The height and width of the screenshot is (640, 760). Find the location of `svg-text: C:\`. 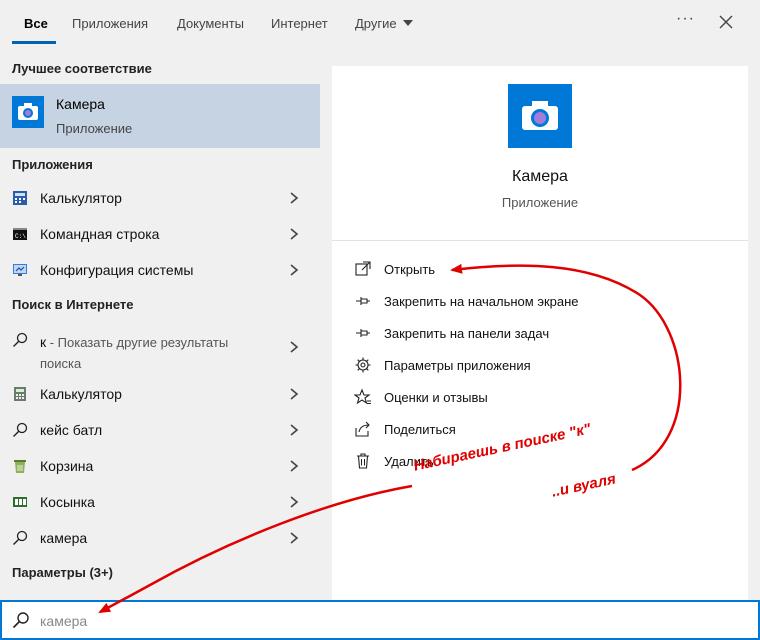

svg-text: C:\ is located at coordinates (20, 236).